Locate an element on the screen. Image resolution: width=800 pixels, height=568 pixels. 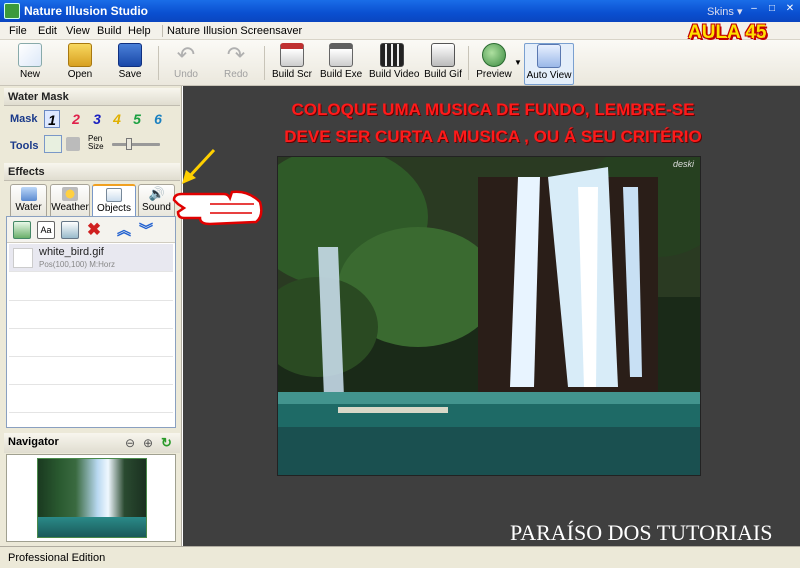
mask-1-button: 1 is located at coordinates (52, 119).